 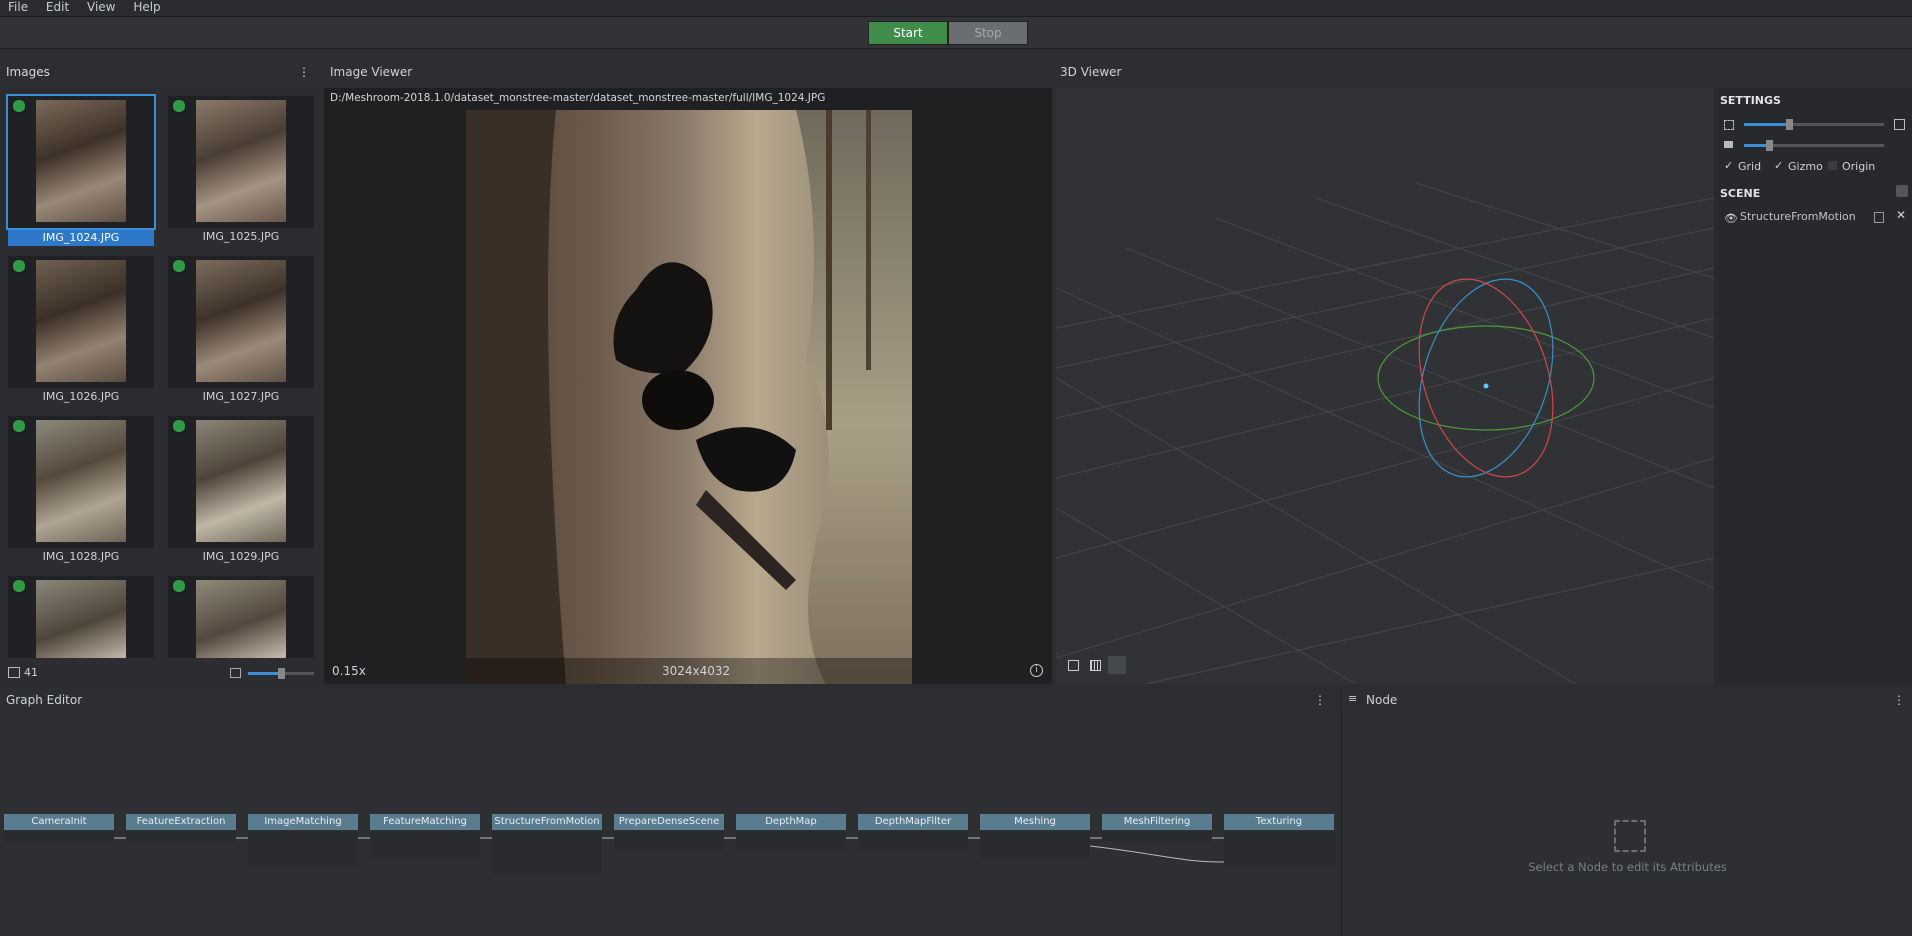 What do you see at coordinates (1750, 166) in the screenshot?
I see `grid-label: Grid` at bounding box center [1750, 166].